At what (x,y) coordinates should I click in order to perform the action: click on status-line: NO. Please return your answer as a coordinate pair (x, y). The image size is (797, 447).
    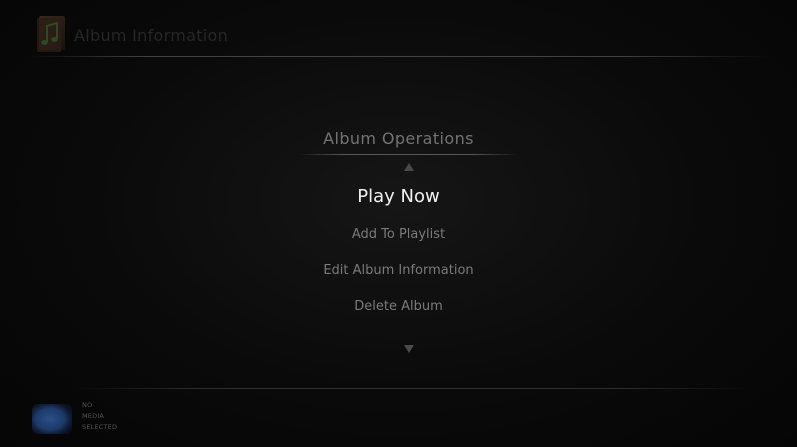
    Looking at the image, I should click on (87, 405).